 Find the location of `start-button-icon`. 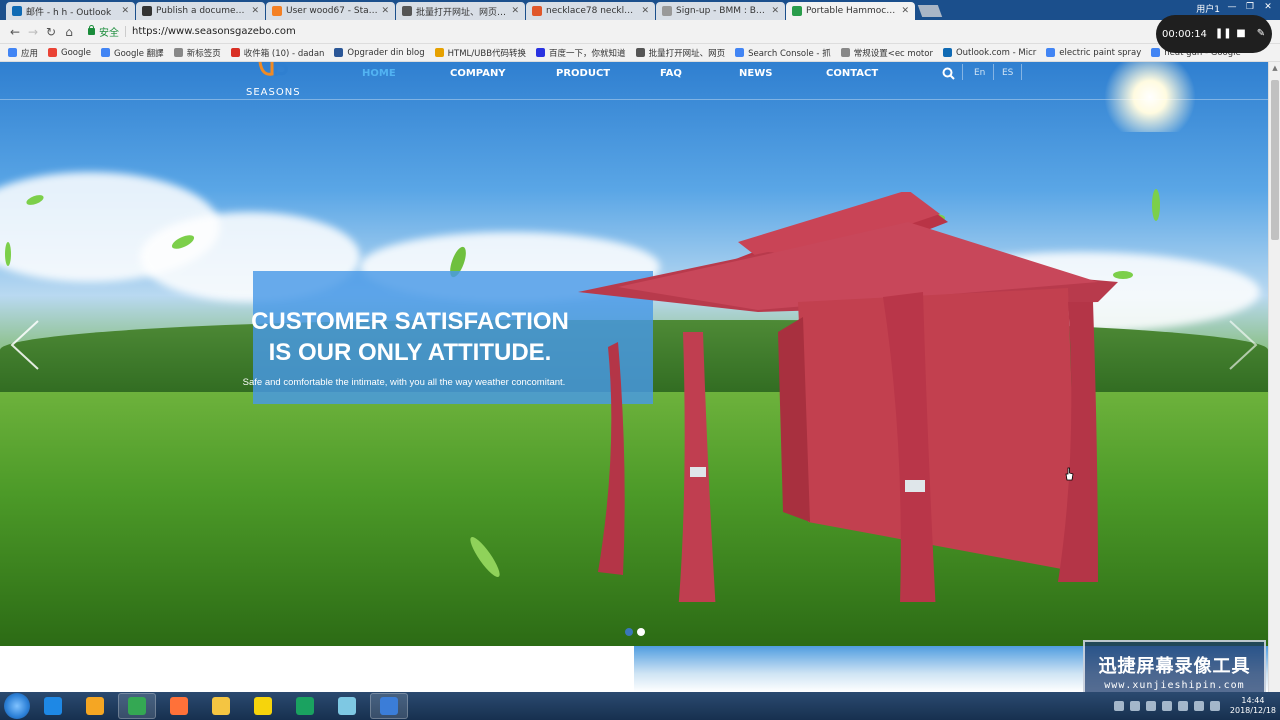

start-button-icon is located at coordinates (17, 706).